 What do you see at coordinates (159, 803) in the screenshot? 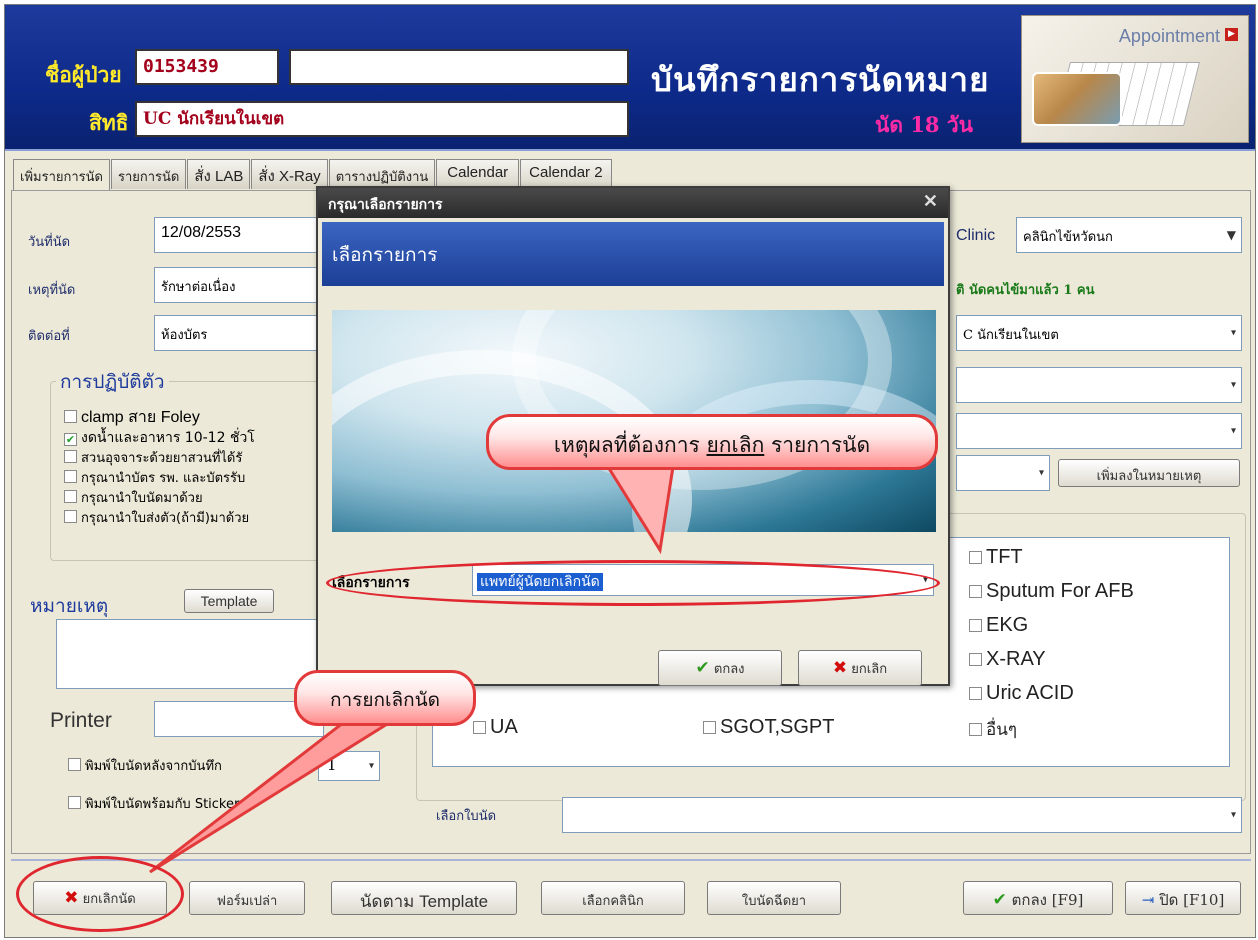
I see `print-with-sticker-option: พิมพ์ใบนัดพร้อมกับ Sticker ย` at bounding box center [159, 803].